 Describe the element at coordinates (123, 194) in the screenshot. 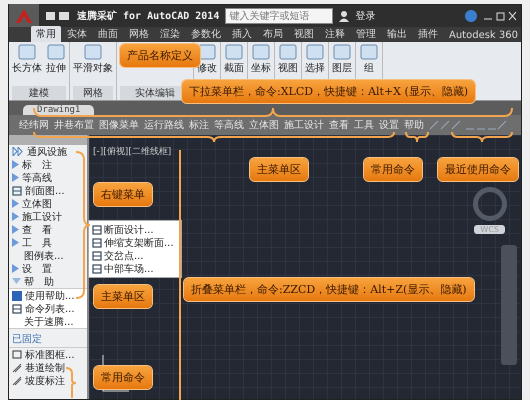

I see `annotation-callout: 右键菜单` at that location.